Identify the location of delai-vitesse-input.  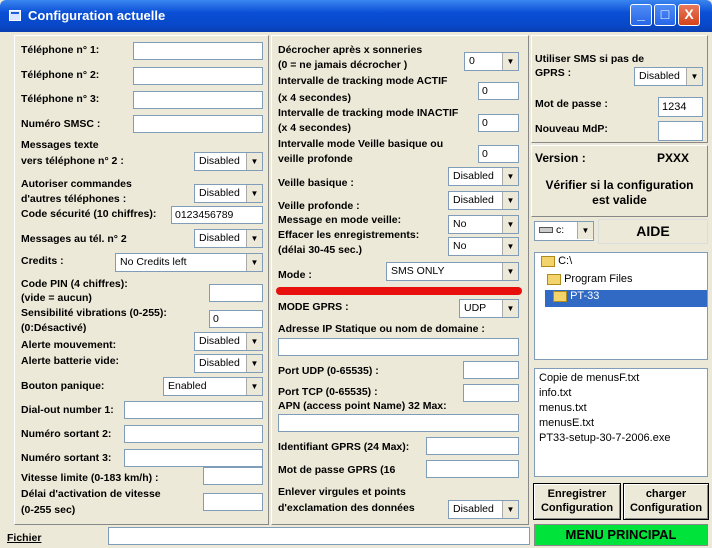
(233, 502).